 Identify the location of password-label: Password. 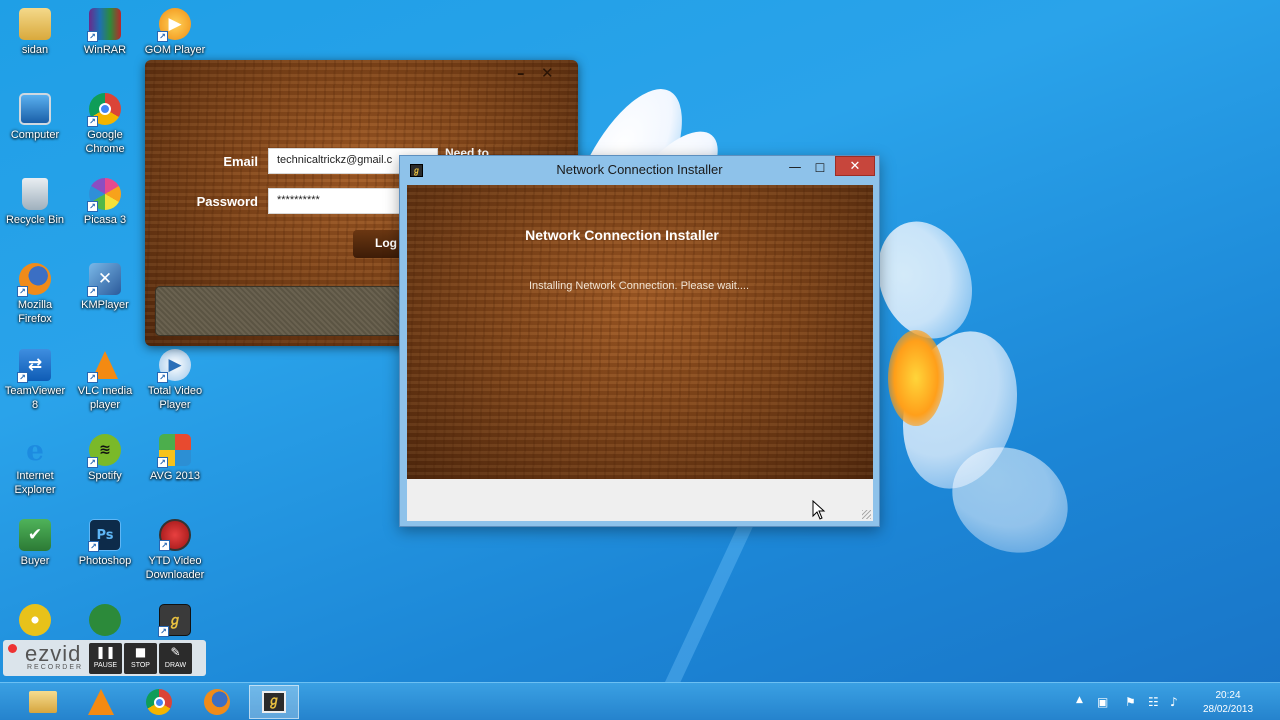
(227, 201).